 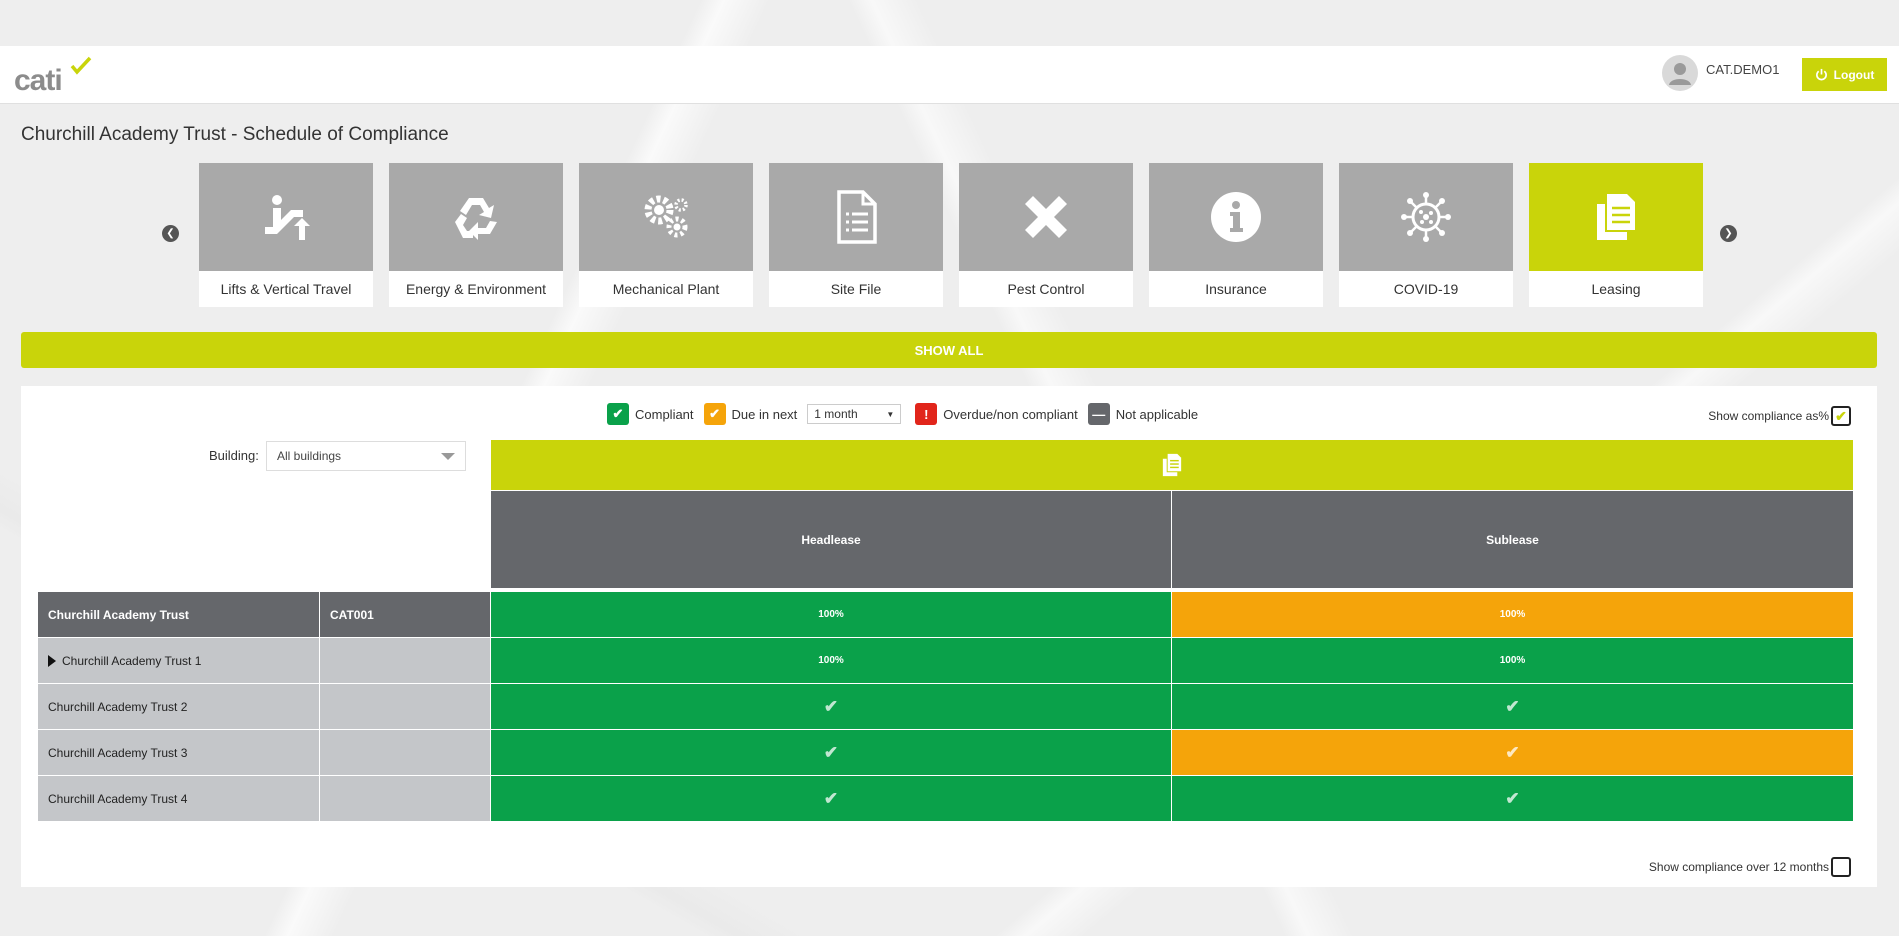 I want to click on recycle-icon, so click(x=476, y=219).